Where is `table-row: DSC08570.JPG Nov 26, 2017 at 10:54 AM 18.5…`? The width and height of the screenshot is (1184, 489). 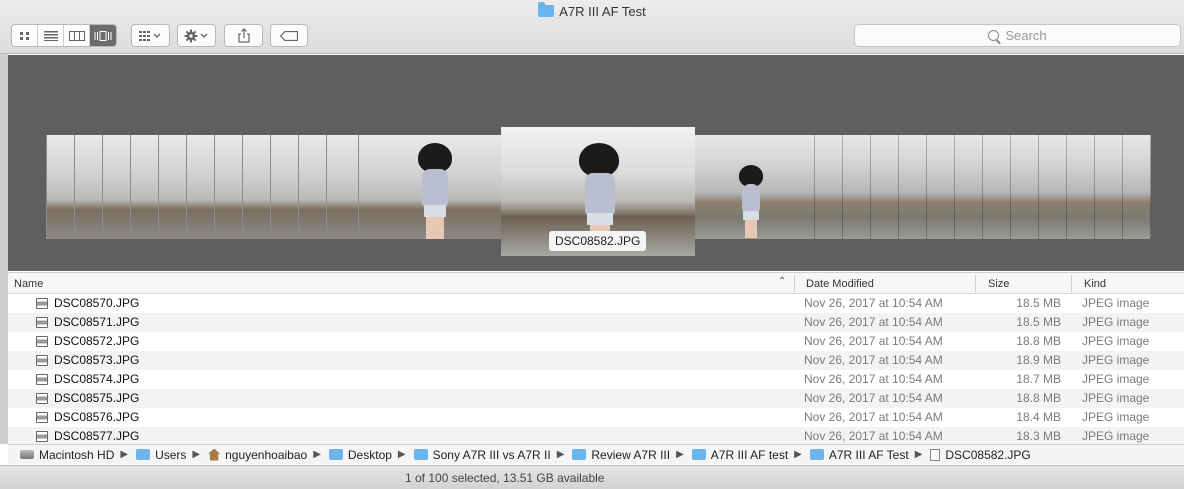
table-row: DSC08570.JPG Nov 26, 2017 at 10:54 AM 18.5… is located at coordinates (596, 303).